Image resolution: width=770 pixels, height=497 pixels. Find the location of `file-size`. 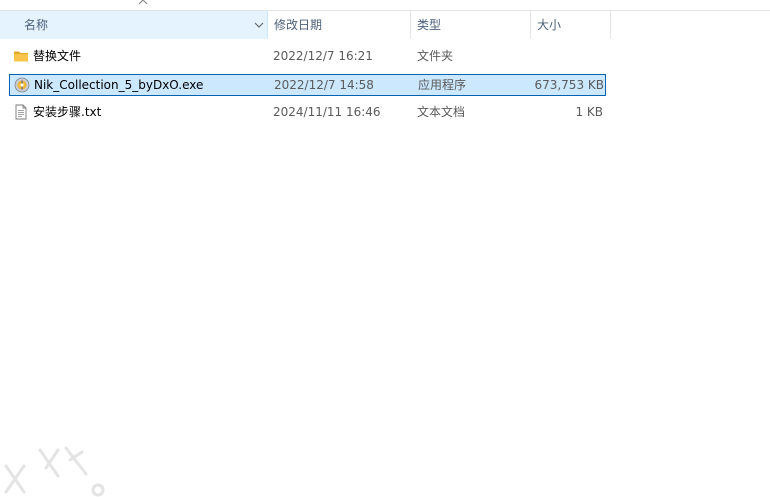

file-size is located at coordinates (556, 56).